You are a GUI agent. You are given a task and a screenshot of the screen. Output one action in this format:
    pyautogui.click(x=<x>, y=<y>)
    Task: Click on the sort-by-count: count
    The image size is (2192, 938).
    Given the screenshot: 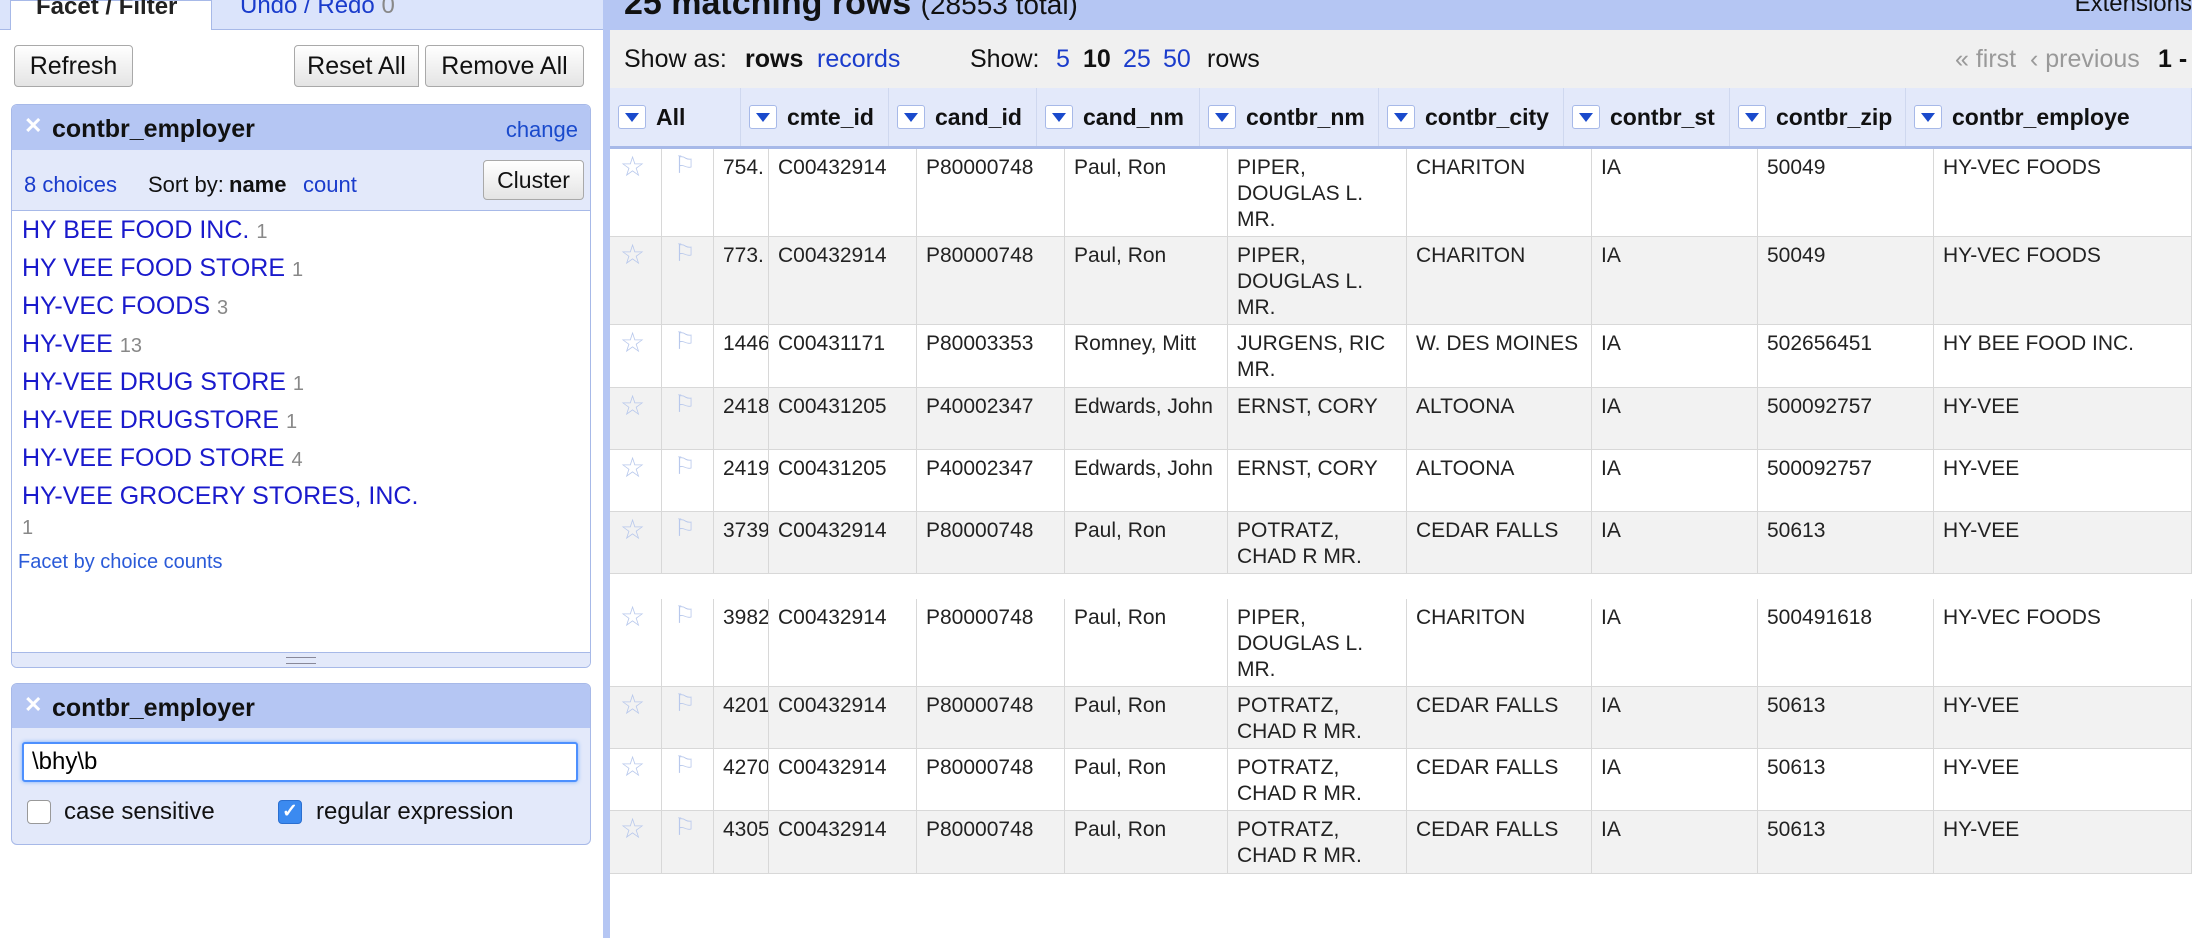 What is the action you would take?
    pyautogui.click(x=330, y=185)
    